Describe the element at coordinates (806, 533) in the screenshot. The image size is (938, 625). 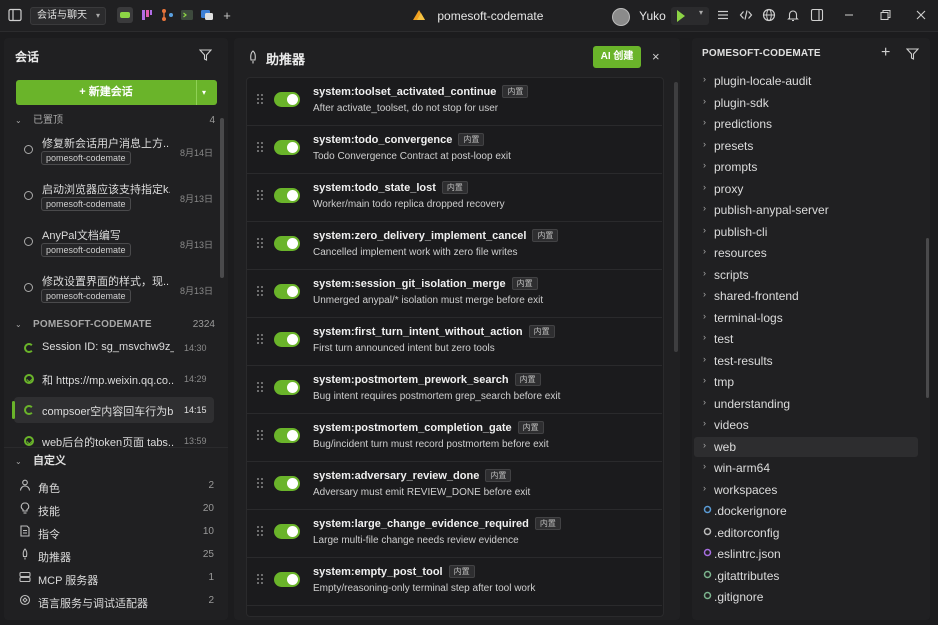
I see `file-item: .editorconfig` at that location.